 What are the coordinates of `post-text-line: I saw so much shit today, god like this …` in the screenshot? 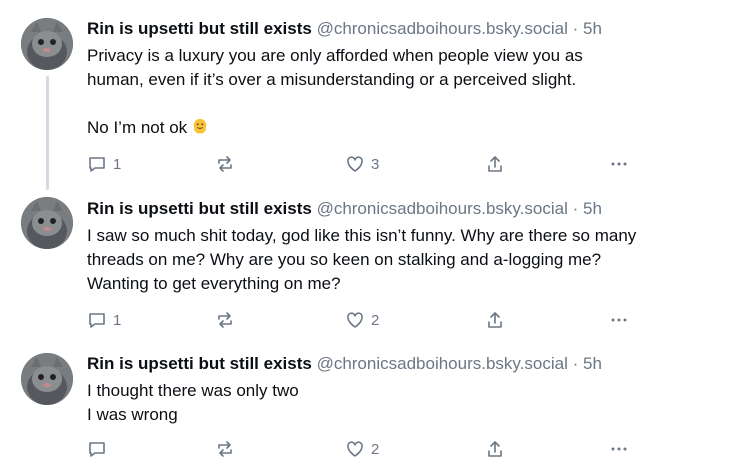 It's located at (362, 235).